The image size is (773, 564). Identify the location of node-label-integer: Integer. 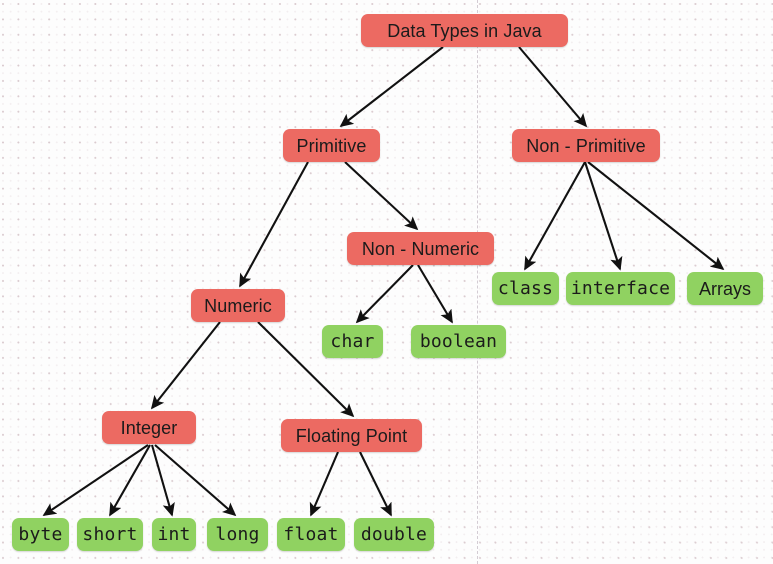
(149, 427).